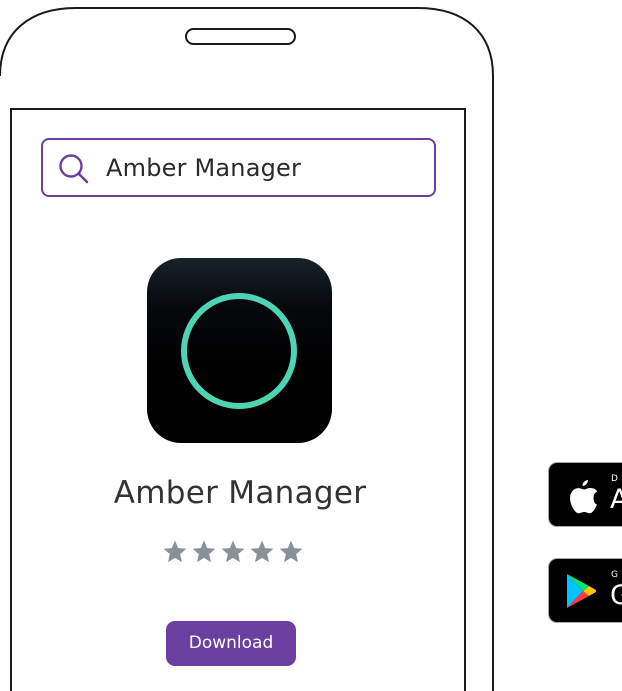 Image resolution: width=622 pixels, height=691 pixels. Describe the element at coordinates (240, 493) in the screenshot. I see `app-name: Amber Manager` at that location.